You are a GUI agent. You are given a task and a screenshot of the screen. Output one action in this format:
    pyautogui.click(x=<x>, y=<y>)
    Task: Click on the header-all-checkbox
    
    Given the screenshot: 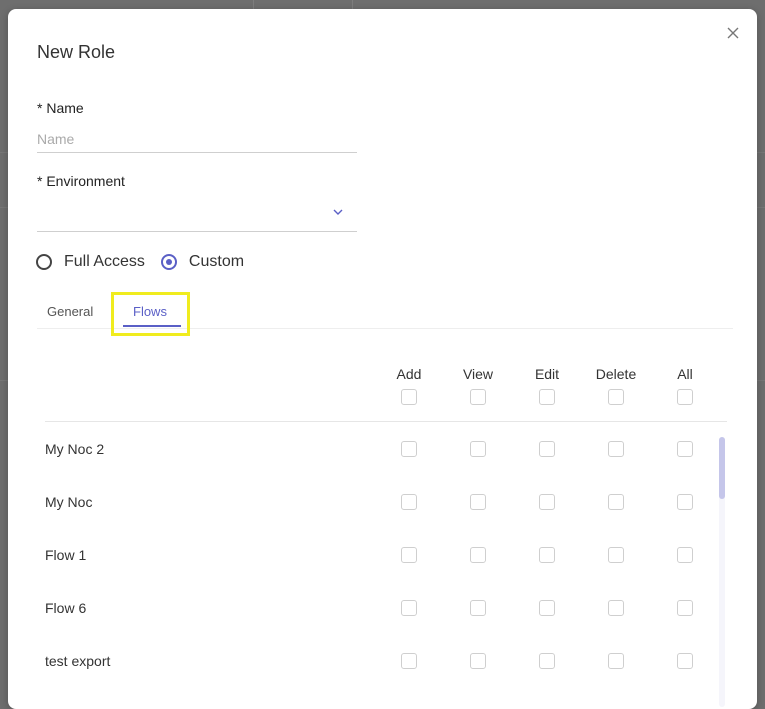 What is the action you would take?
    pyautogui.click(x=685, y=397)
    